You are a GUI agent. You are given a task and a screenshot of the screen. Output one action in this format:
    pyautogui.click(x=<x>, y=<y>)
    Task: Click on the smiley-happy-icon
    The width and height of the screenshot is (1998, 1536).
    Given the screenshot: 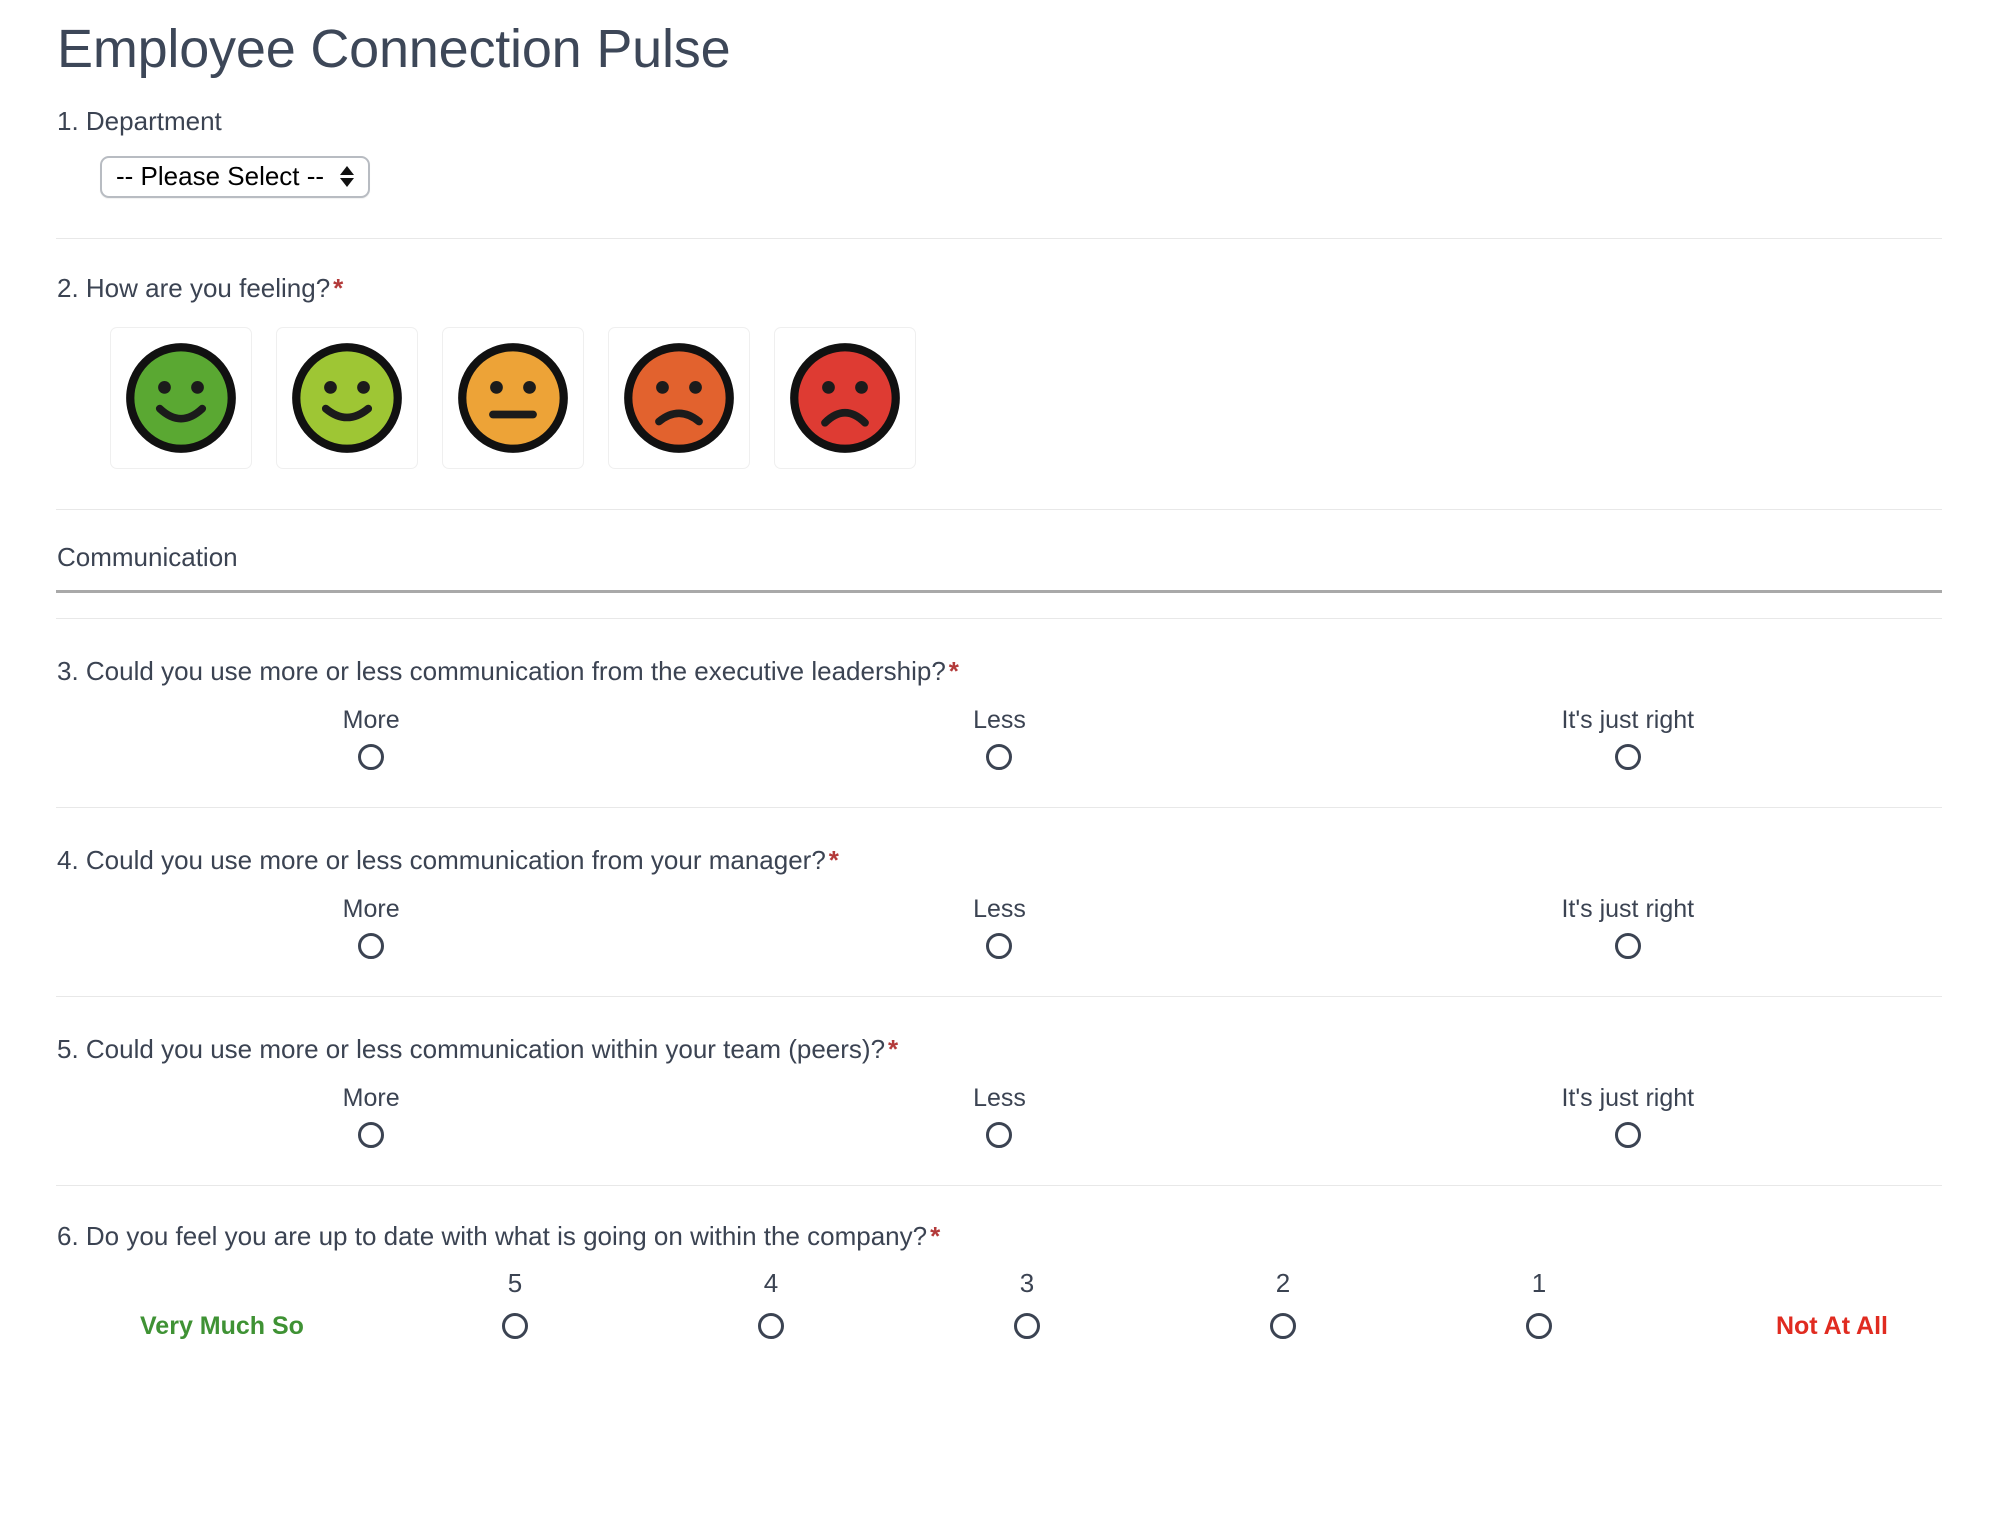 What is the action you would take?
    pyautogui.click(x=347, y=398)
    